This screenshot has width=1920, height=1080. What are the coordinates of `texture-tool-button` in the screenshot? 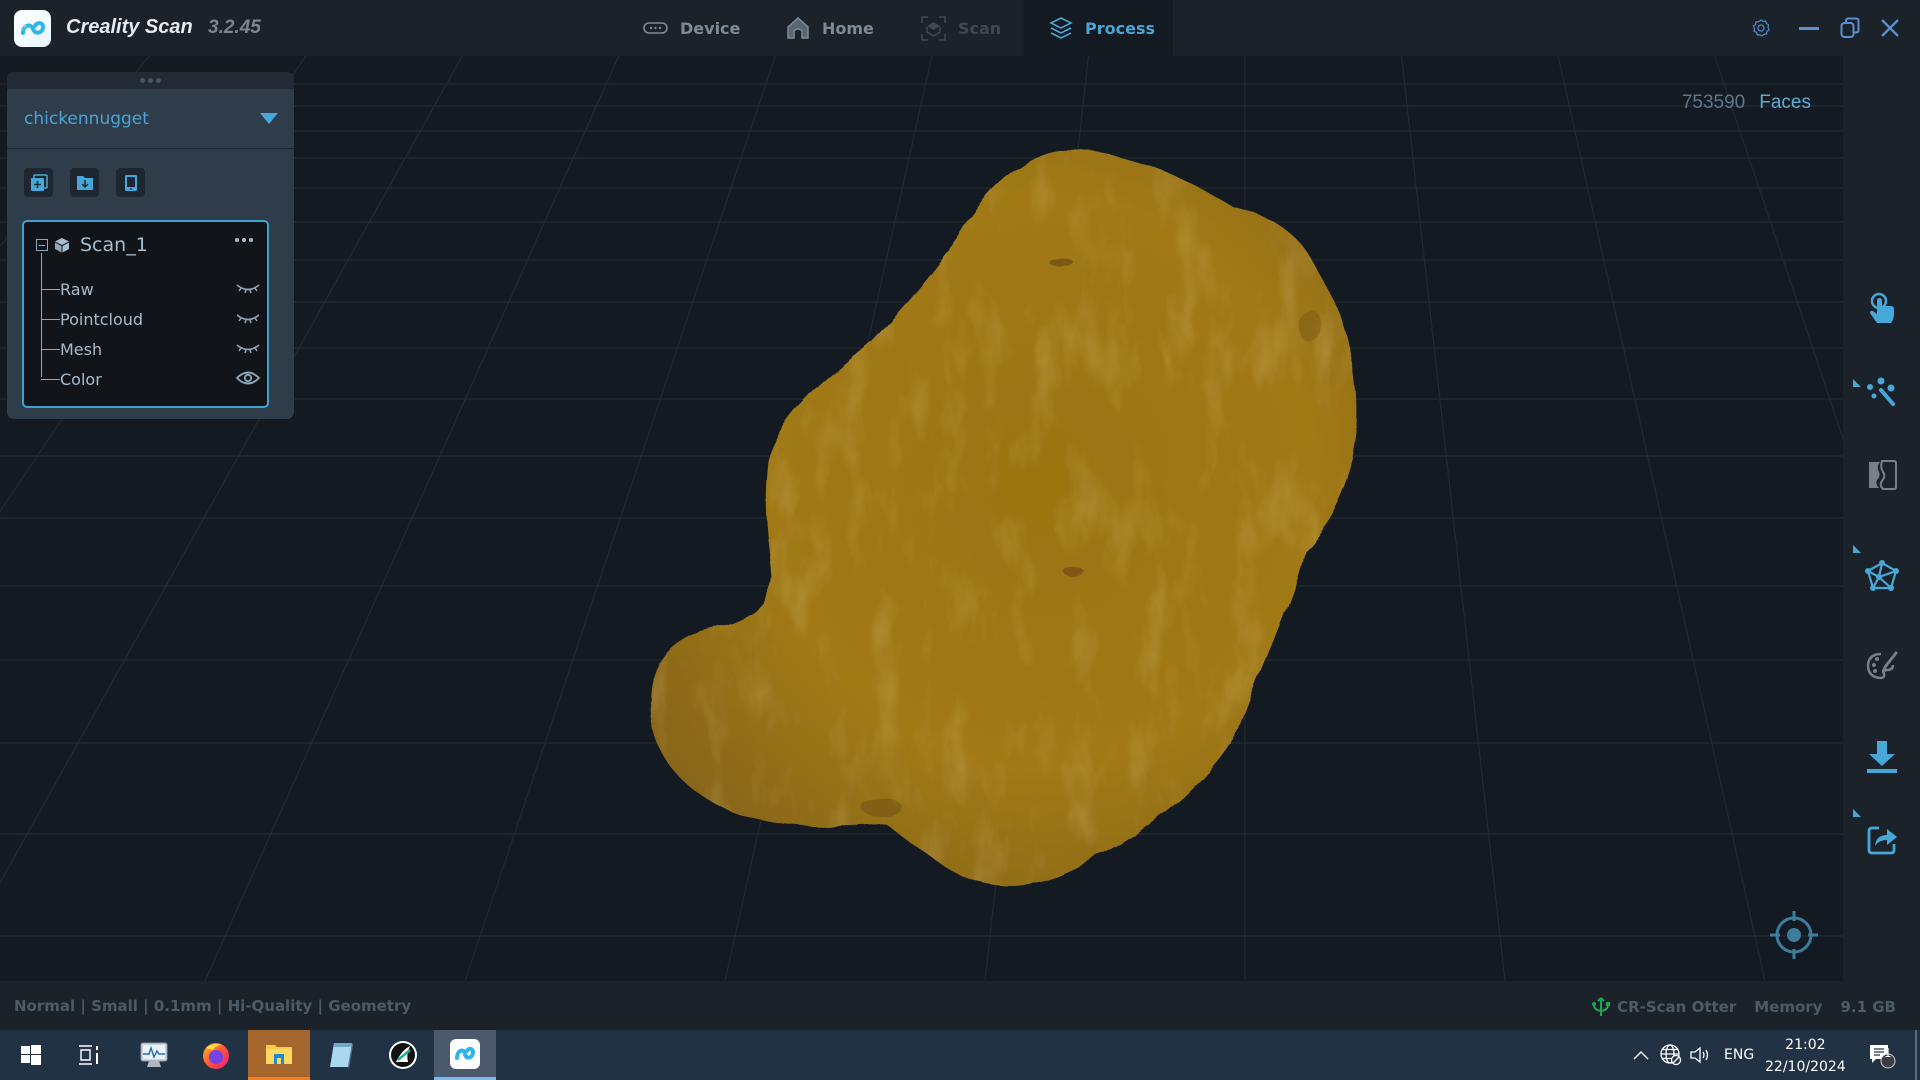 It's located at (1882, 666).